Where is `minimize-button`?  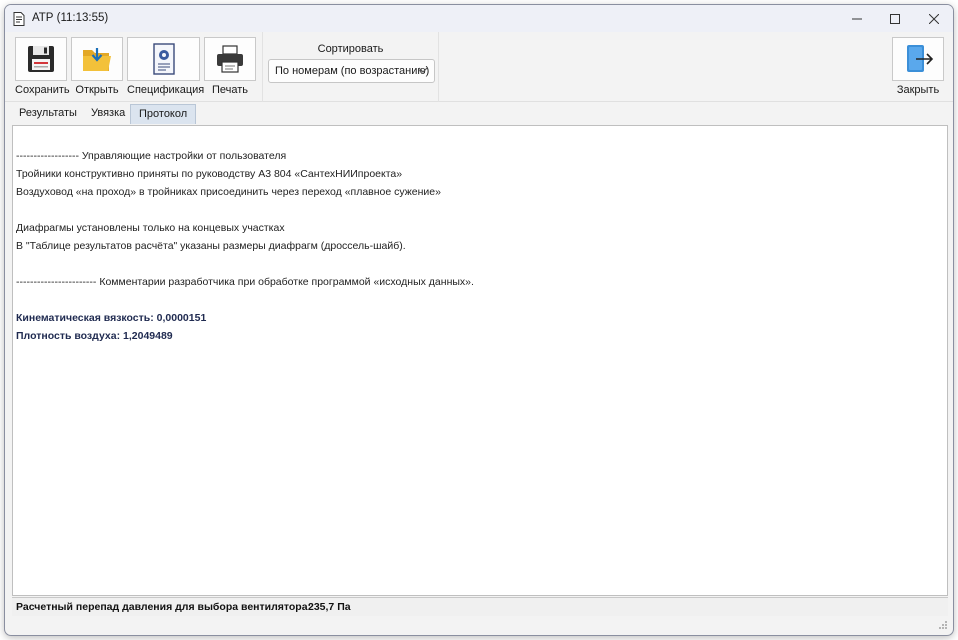 minimize-button is located at coordinates (857, 18).